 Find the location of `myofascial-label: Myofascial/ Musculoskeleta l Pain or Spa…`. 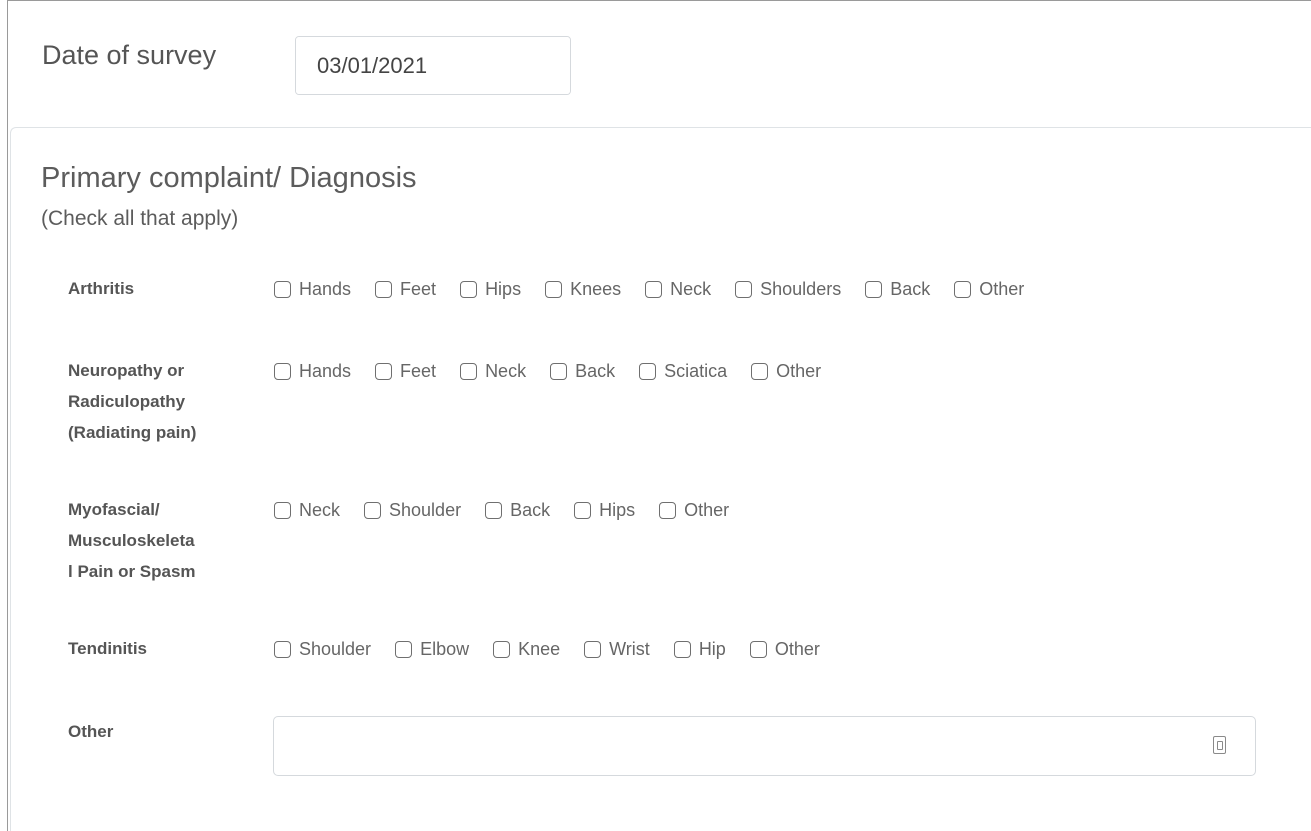

myofascial-label: Myofascial/ Musculoskeleta l Pain or Spa… is located at coordinates (132, 540).